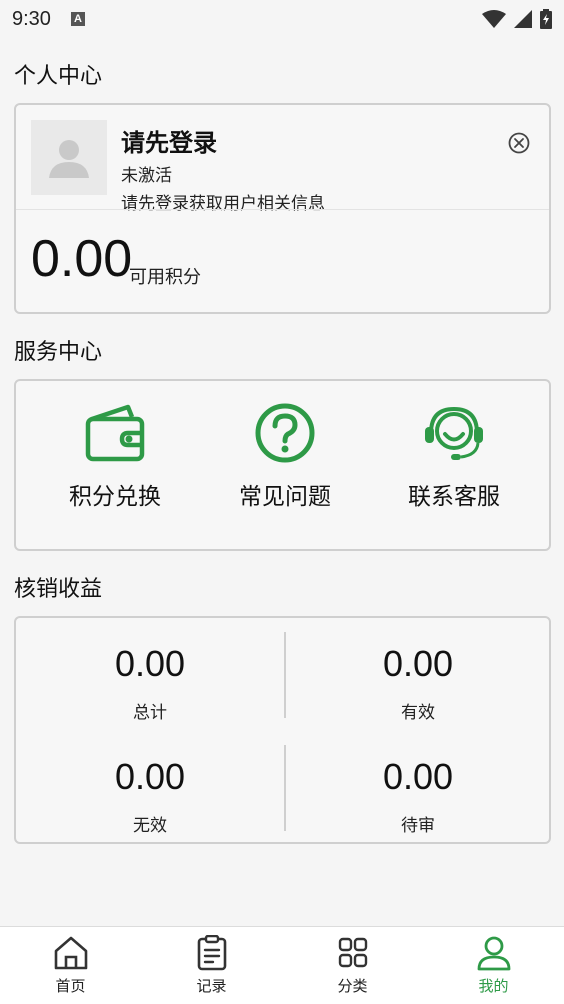  Describe the element at coordinates (523, 19) in the screenshot. I see `signal-icon` at that location.